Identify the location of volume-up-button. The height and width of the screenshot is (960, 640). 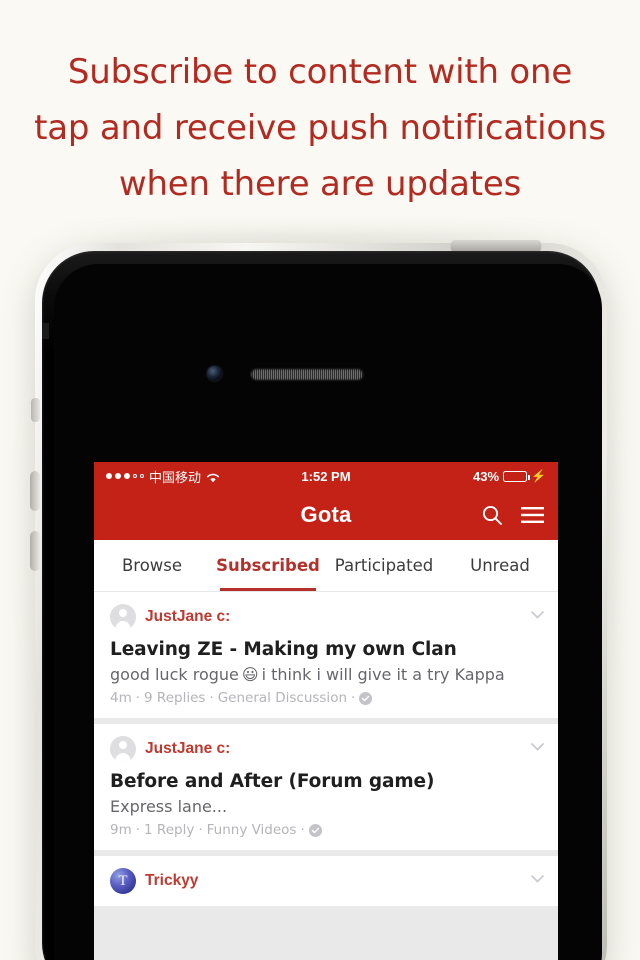
(35, 491).